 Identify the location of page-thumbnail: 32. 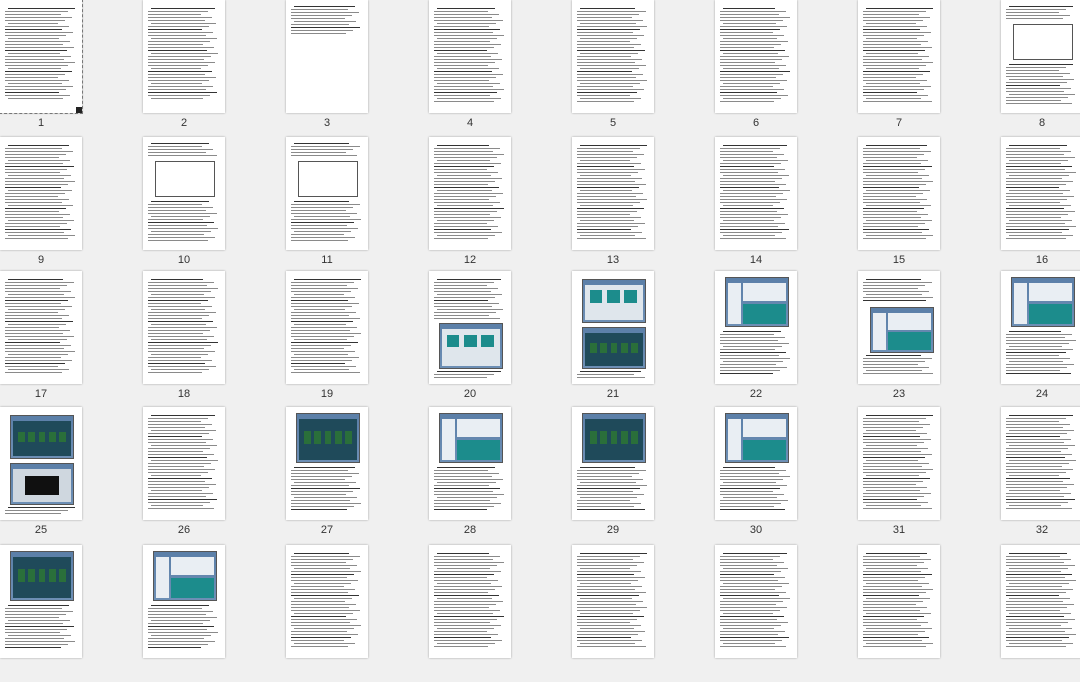
(1040, 475).